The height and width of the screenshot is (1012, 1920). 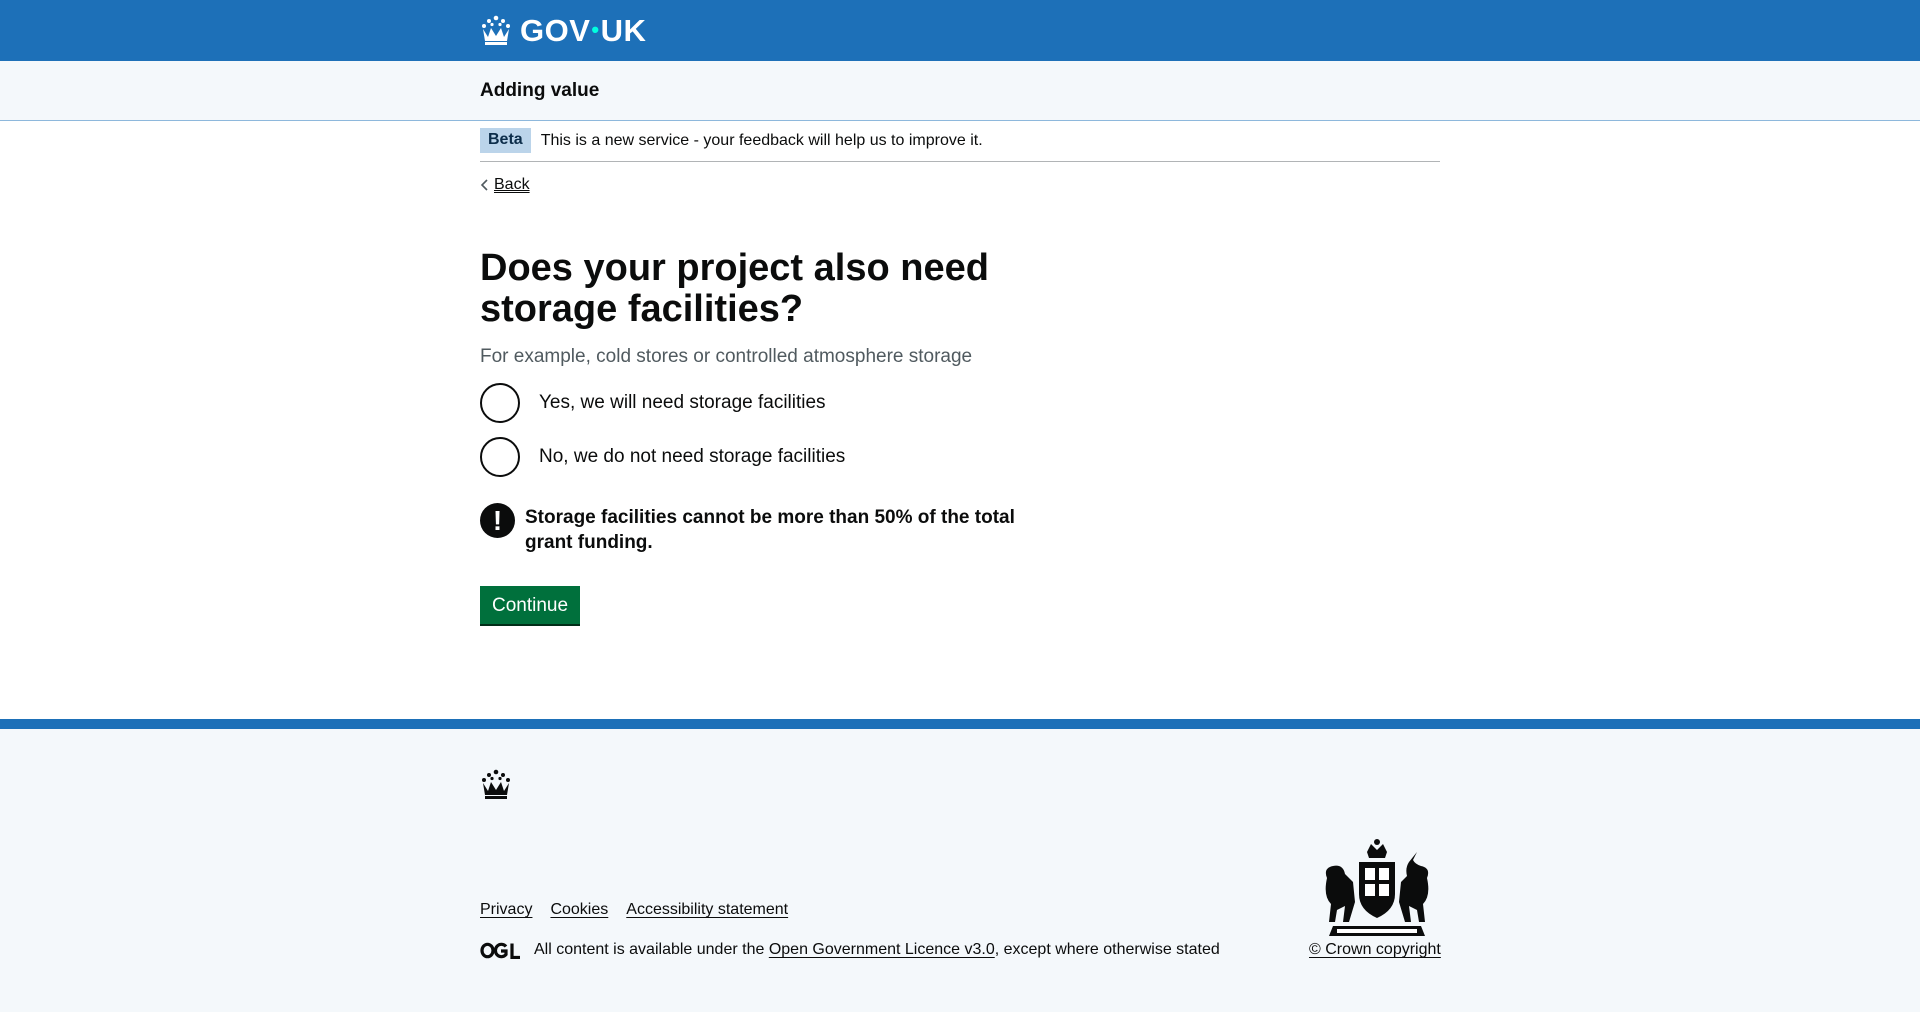 I want to click on phase-tag: Beta, so click(x=505, y=140).